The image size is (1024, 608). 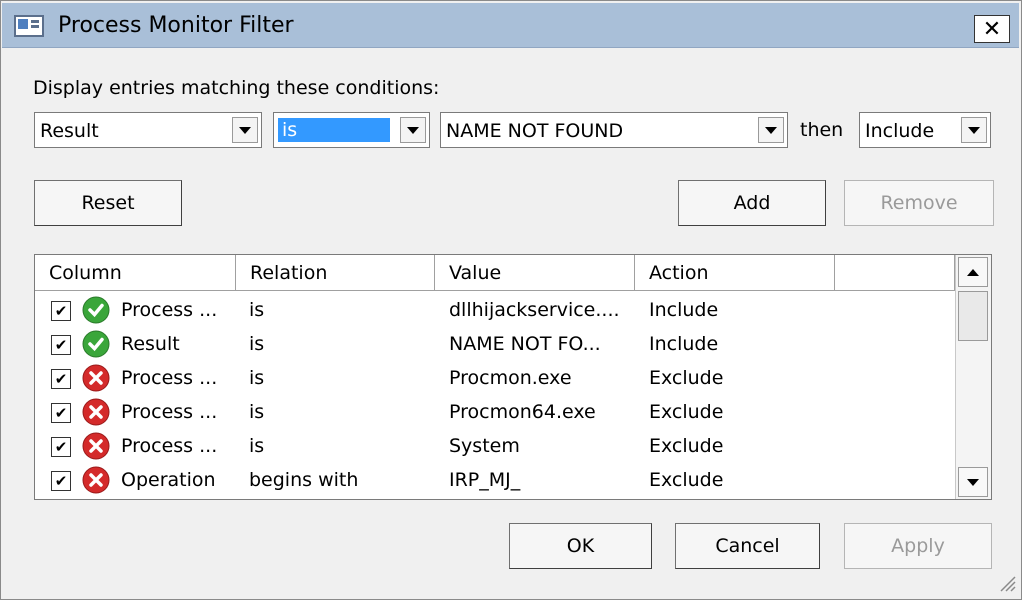 I want to click on table-header: Column Relation Value Action, so click(x=495, y=273).